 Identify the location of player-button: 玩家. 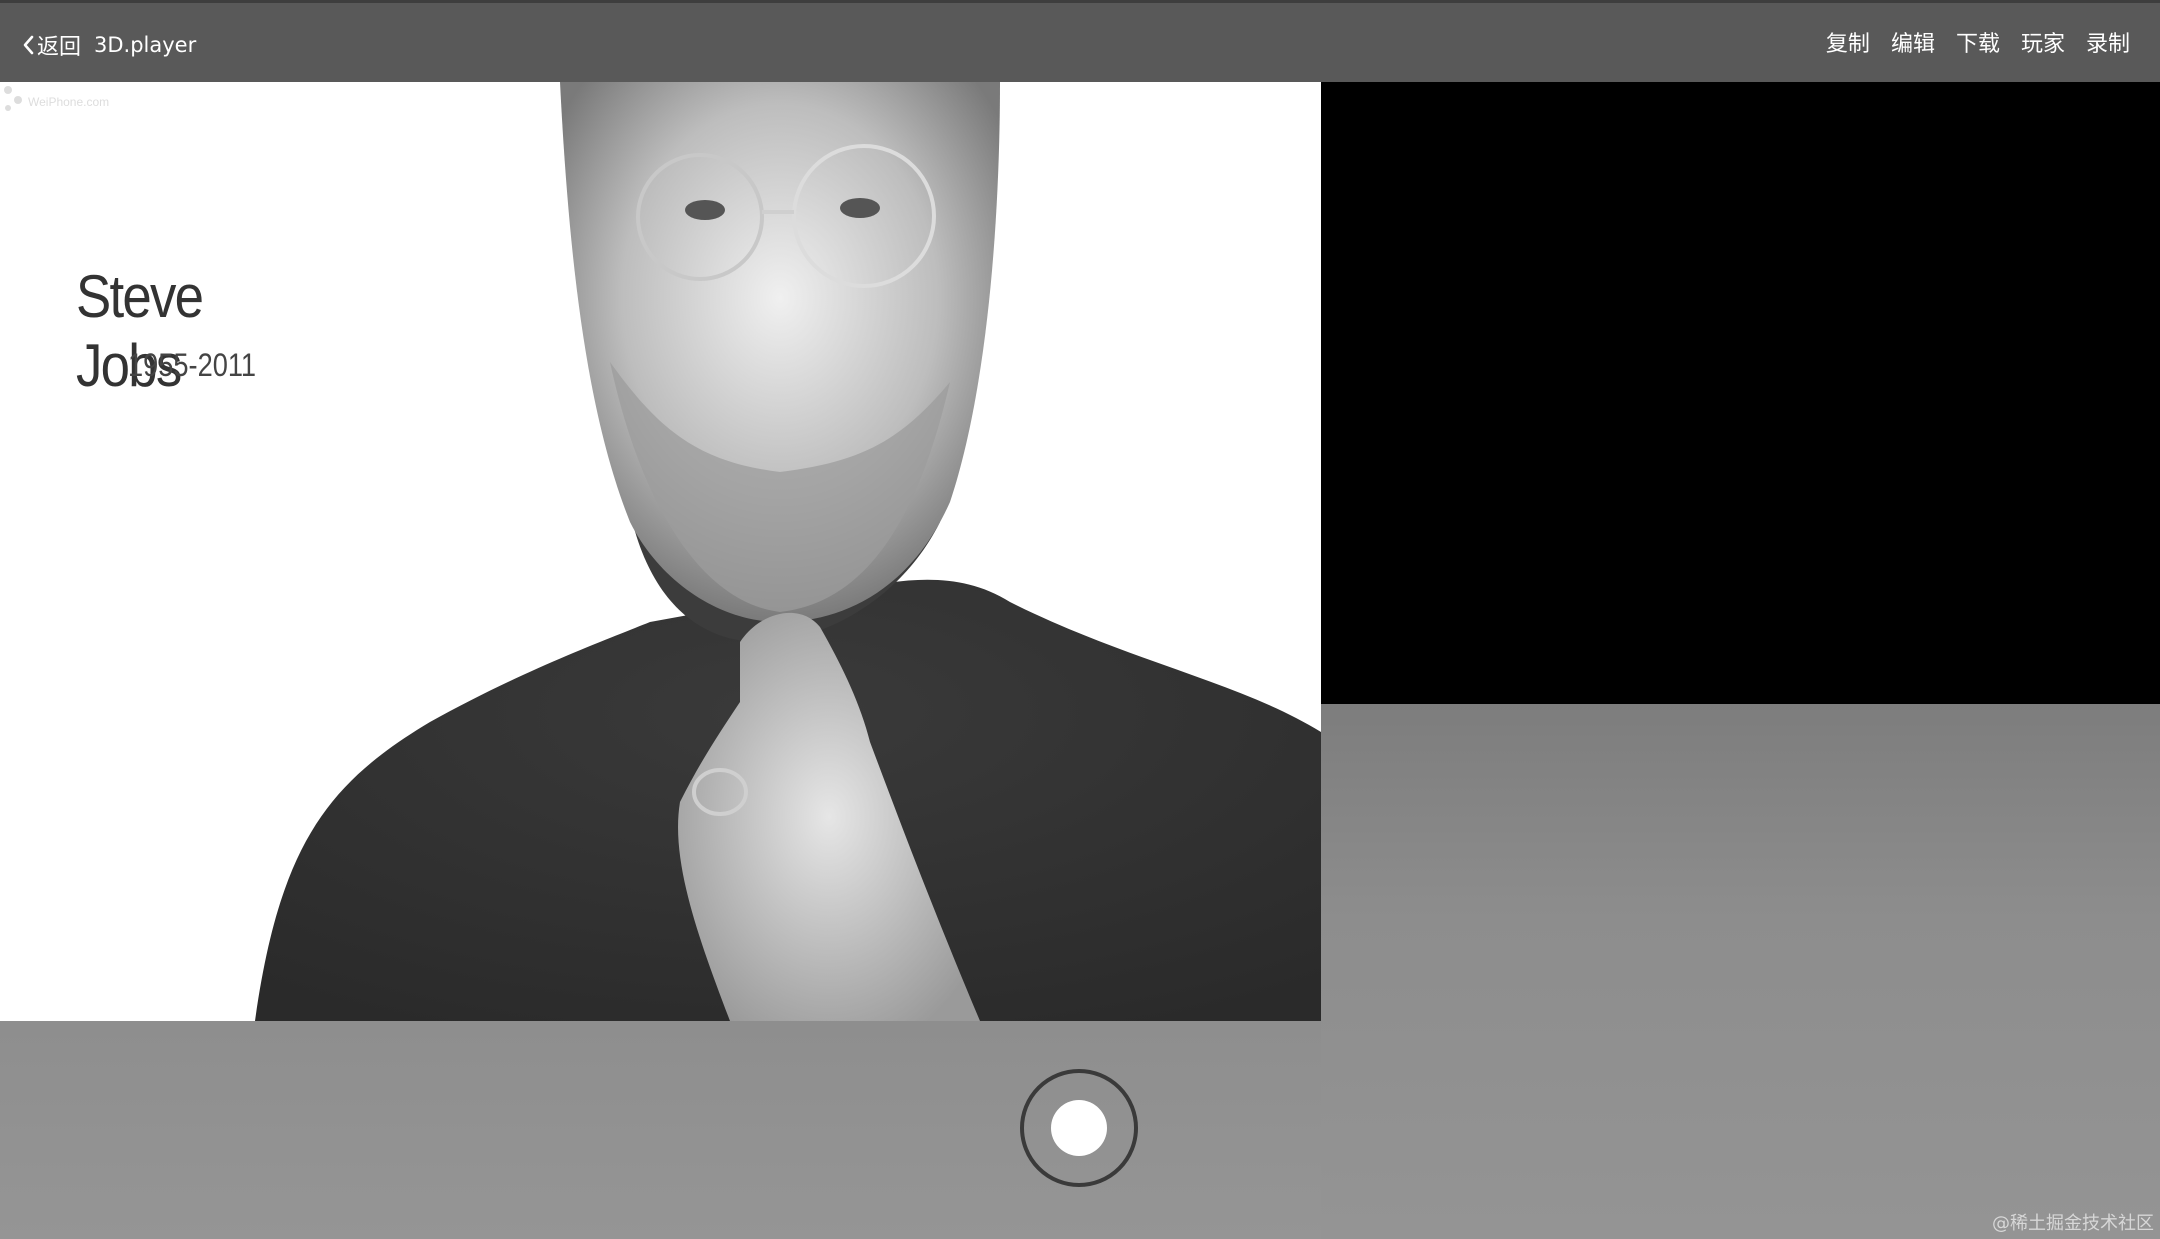
(2043, 45).